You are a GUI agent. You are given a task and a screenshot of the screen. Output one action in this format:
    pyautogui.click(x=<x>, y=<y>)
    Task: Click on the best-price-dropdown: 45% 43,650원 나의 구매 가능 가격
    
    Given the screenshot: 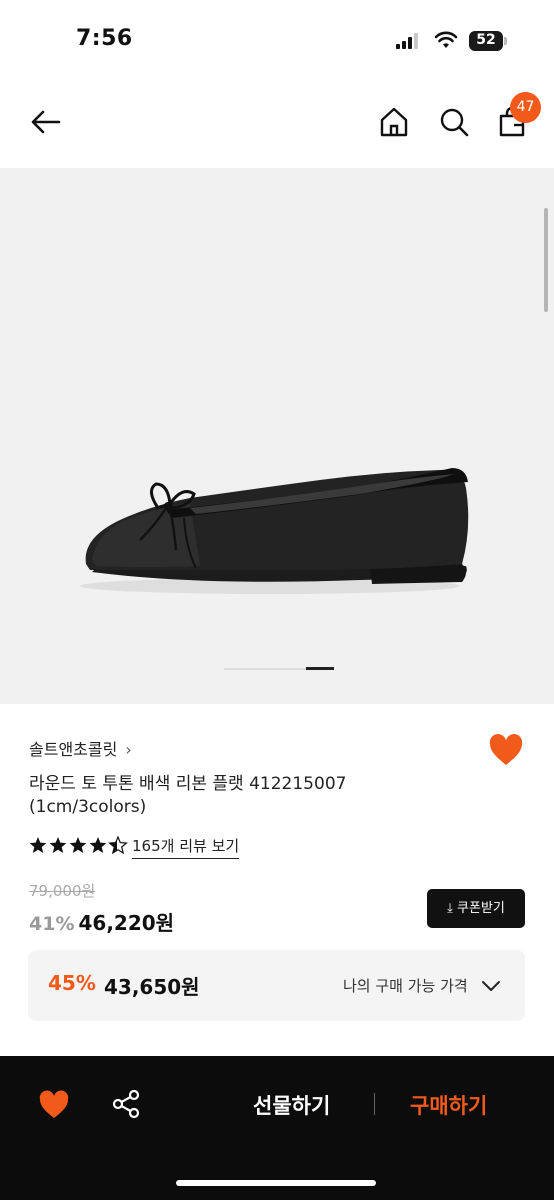 What is the action you would take?
    pyautogui.click(x=276, y=985)
    